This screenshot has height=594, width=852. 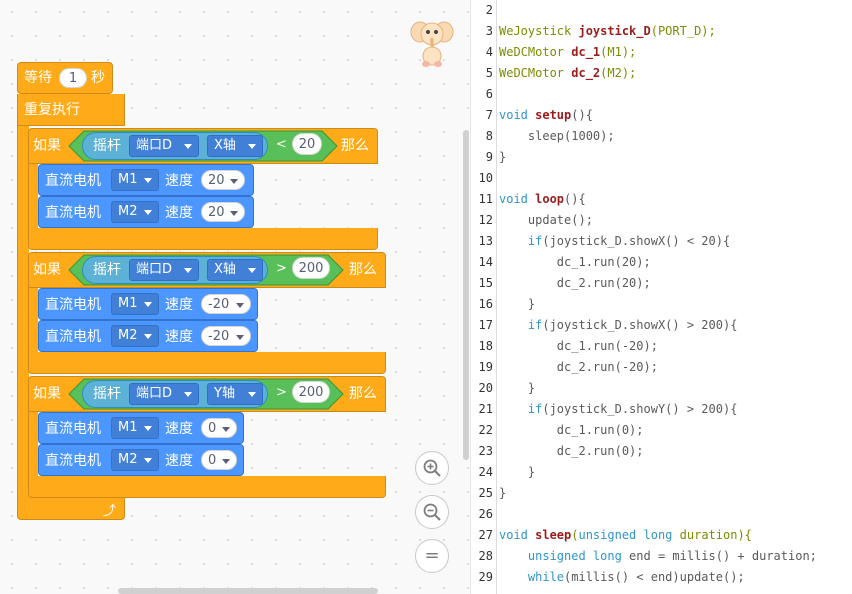 What do you see at coordinates (203, 239) in the screenshot?
I see `if-block-footer` at bounding box center [203, 239].